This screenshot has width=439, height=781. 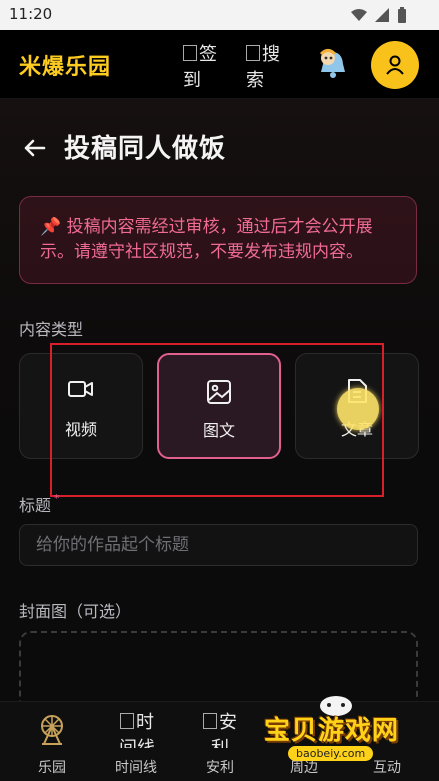 What do you see at coordinates (332, 731) in the screenshot?
I see `watermark-text: 宝贝游戏网` at bounding box center [332, 731].